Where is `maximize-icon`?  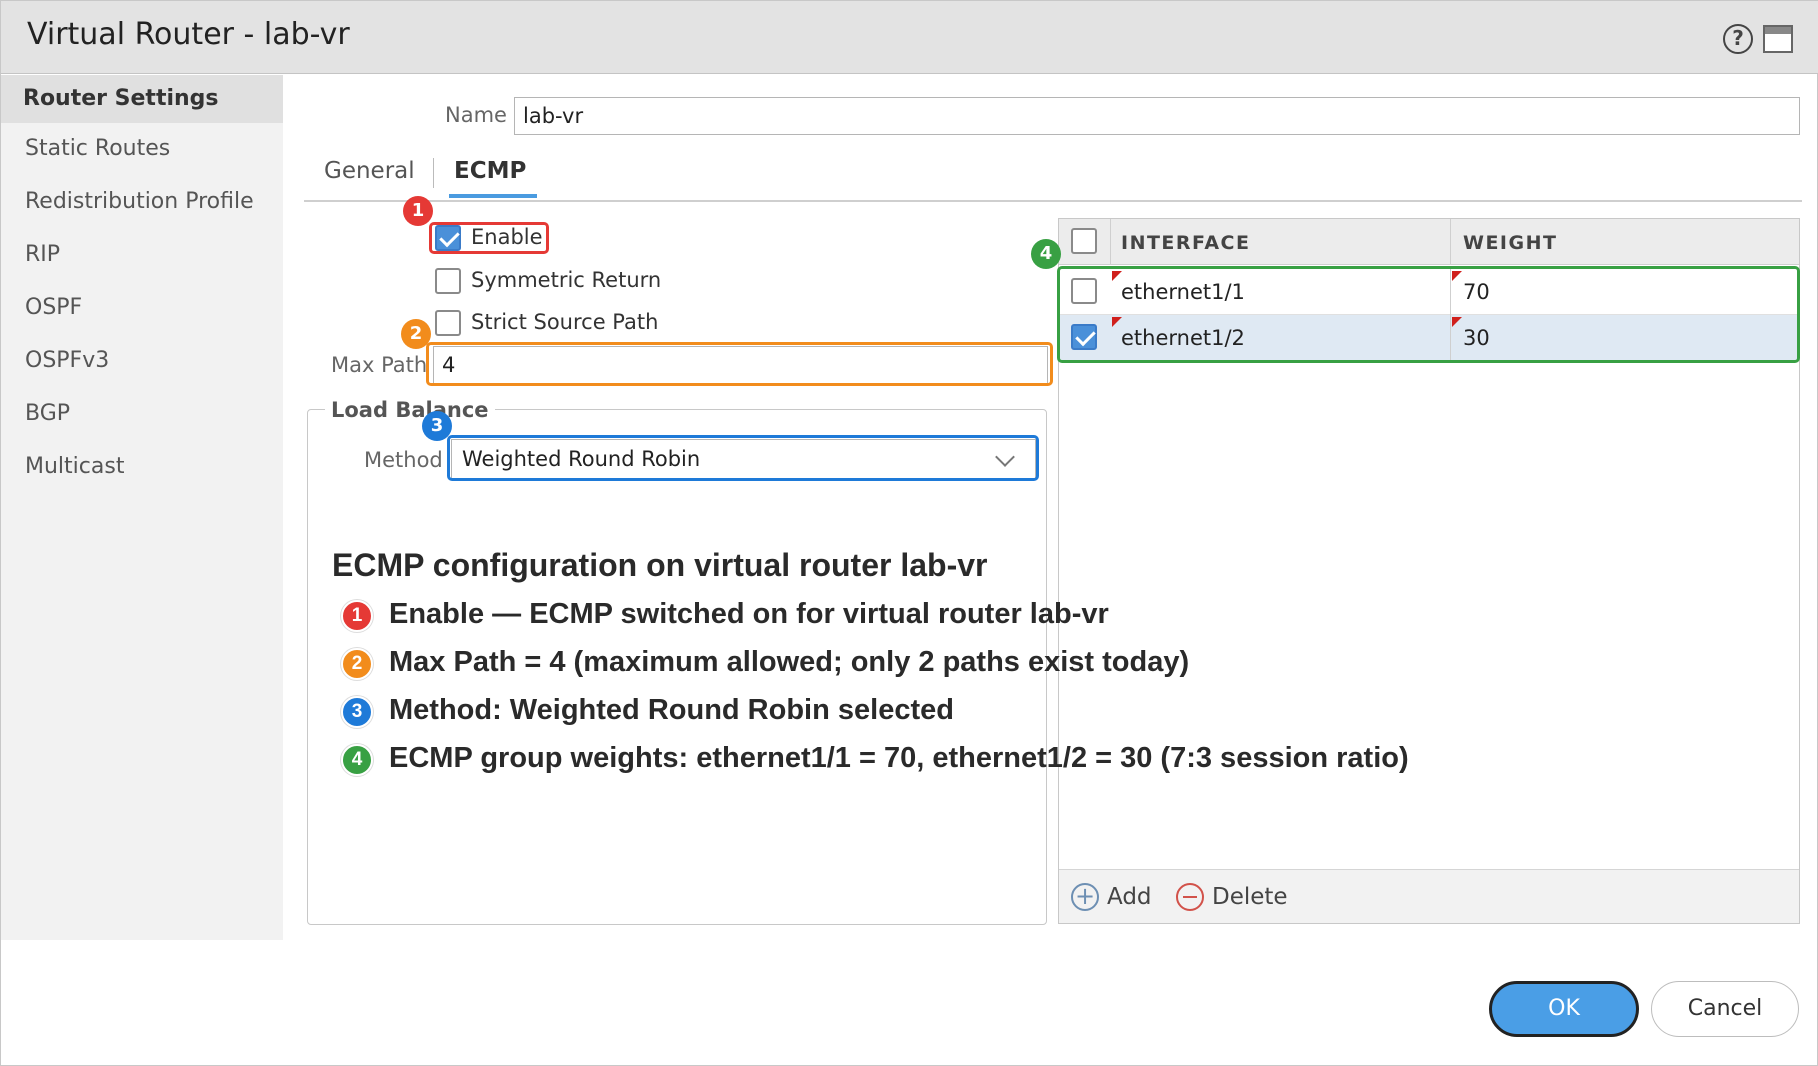 maximize-icon is located at coordinates (1778, 39).